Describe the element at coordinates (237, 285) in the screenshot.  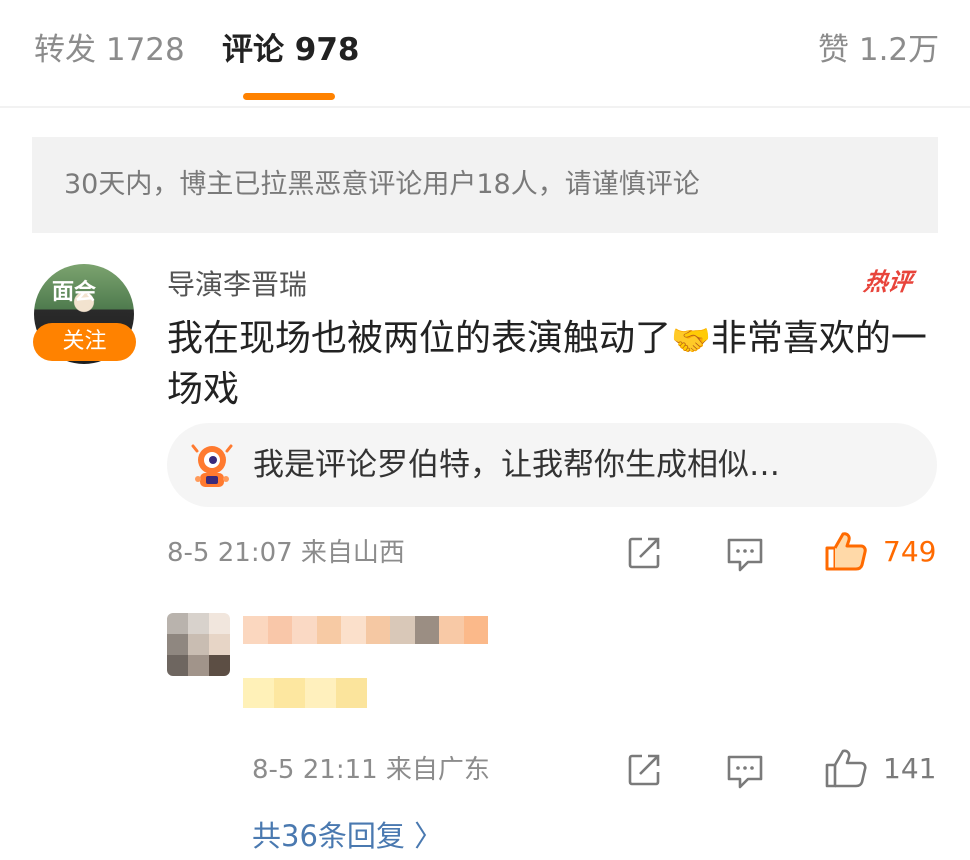
I see `commenter-username: 导演李晋瑞` at that location.